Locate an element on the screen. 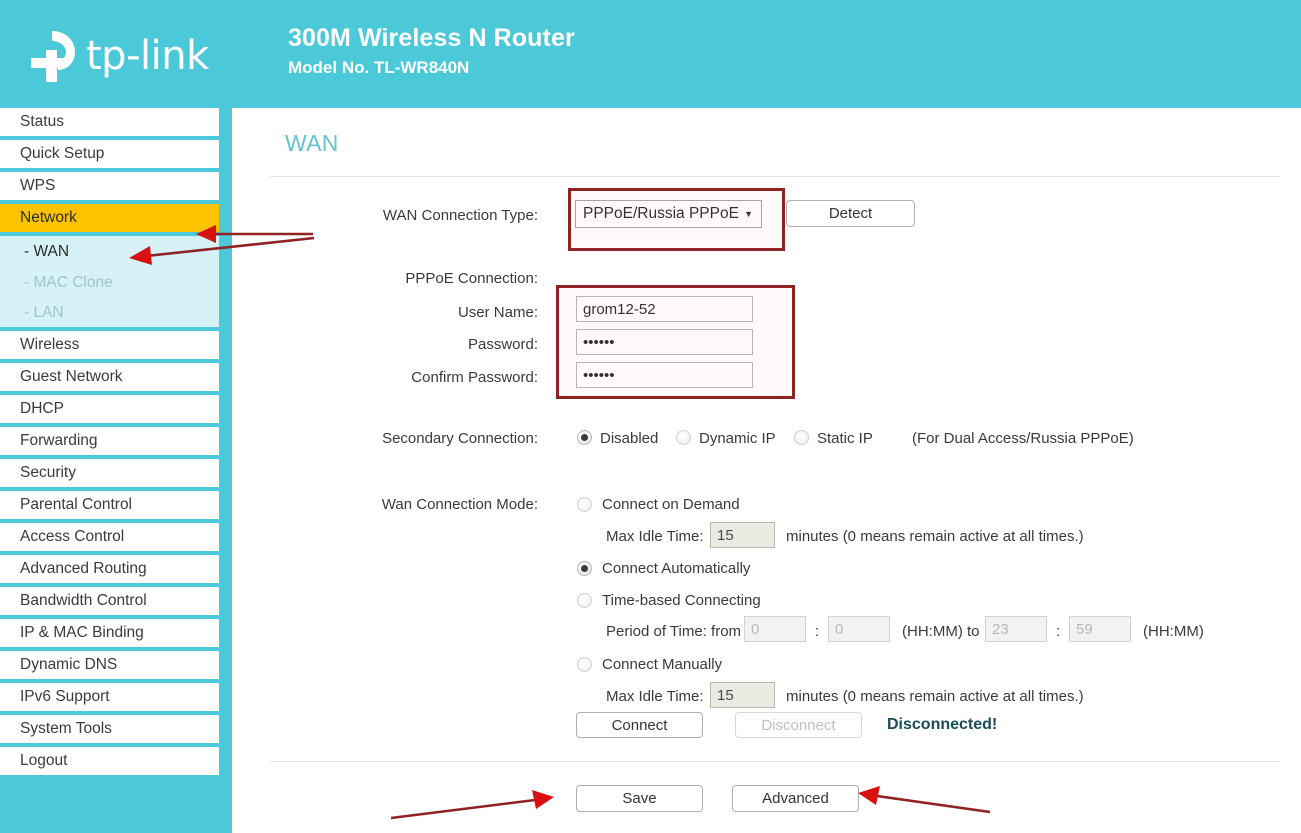  sidebar-item-forwarding: Forwarding is located at coordinates (109, 442).